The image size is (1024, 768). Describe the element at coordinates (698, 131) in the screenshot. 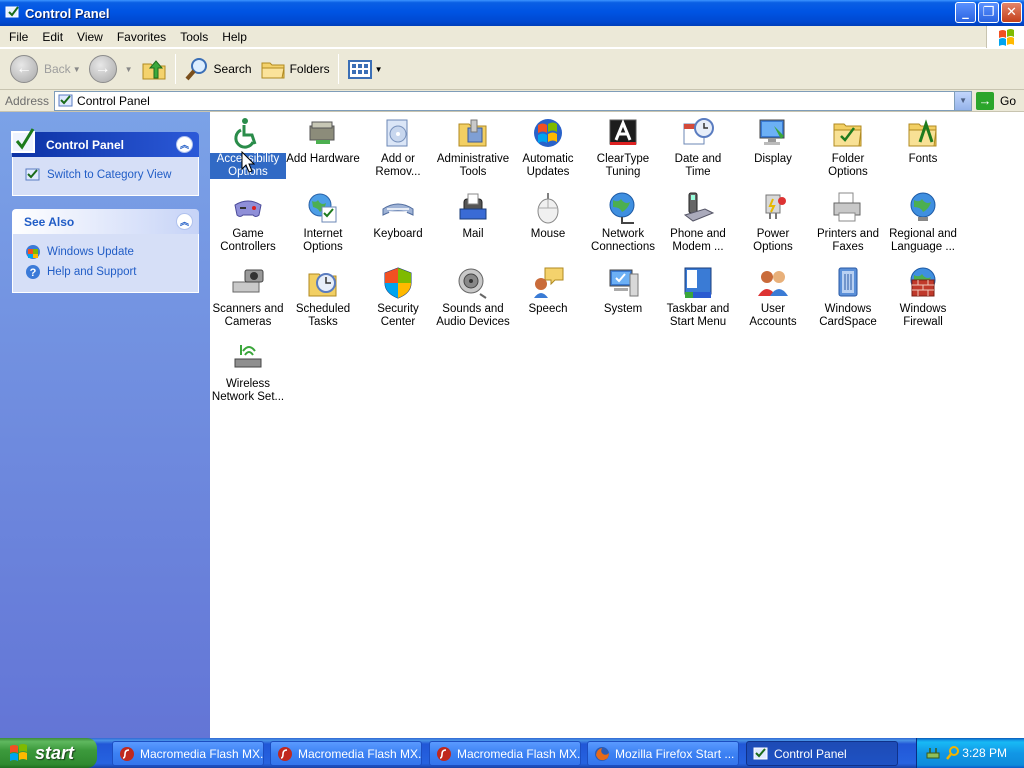

I see `date-time-icon` at that location.